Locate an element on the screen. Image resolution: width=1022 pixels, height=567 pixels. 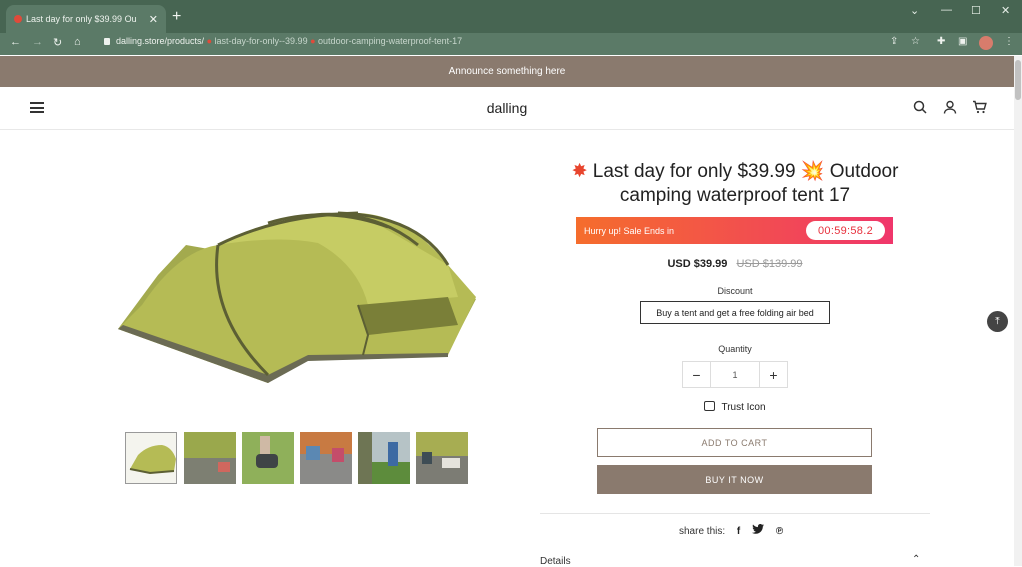
product-main-image is located at coordinates (298, 295).